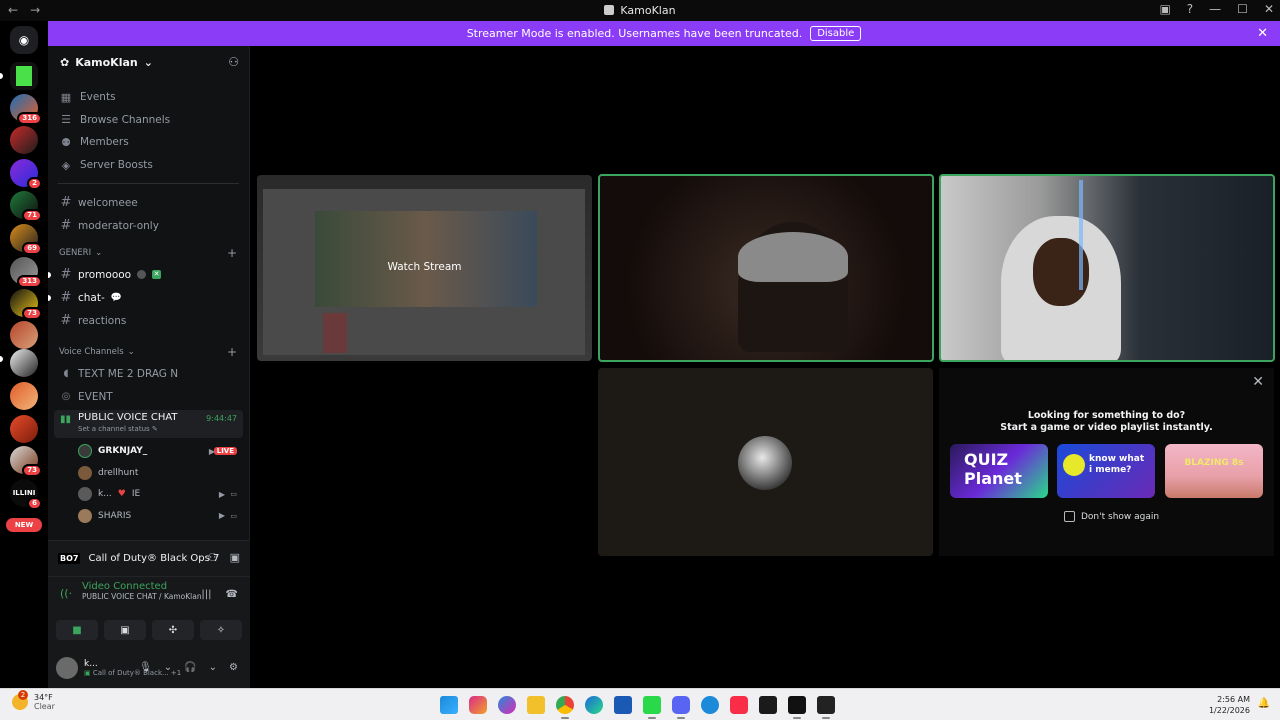 This screenshot has width=1280, height=720. I want to click on file-explorer-icon, so click(536, 705).